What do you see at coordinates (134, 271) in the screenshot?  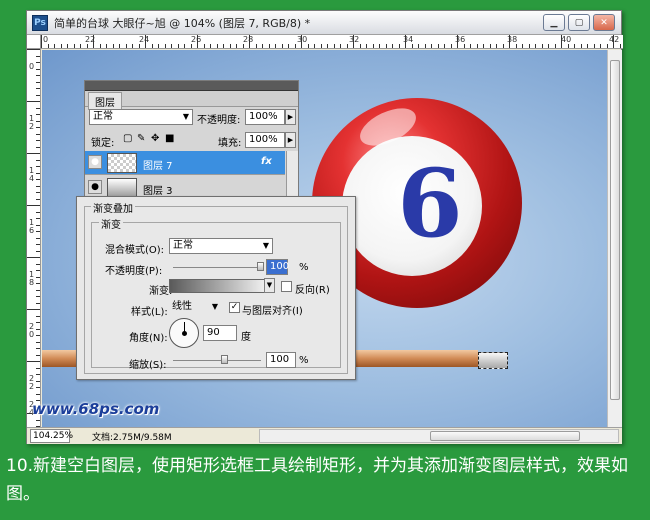 I see `opacity-label: 不透明度(P):` at bounding box center [134, 271].